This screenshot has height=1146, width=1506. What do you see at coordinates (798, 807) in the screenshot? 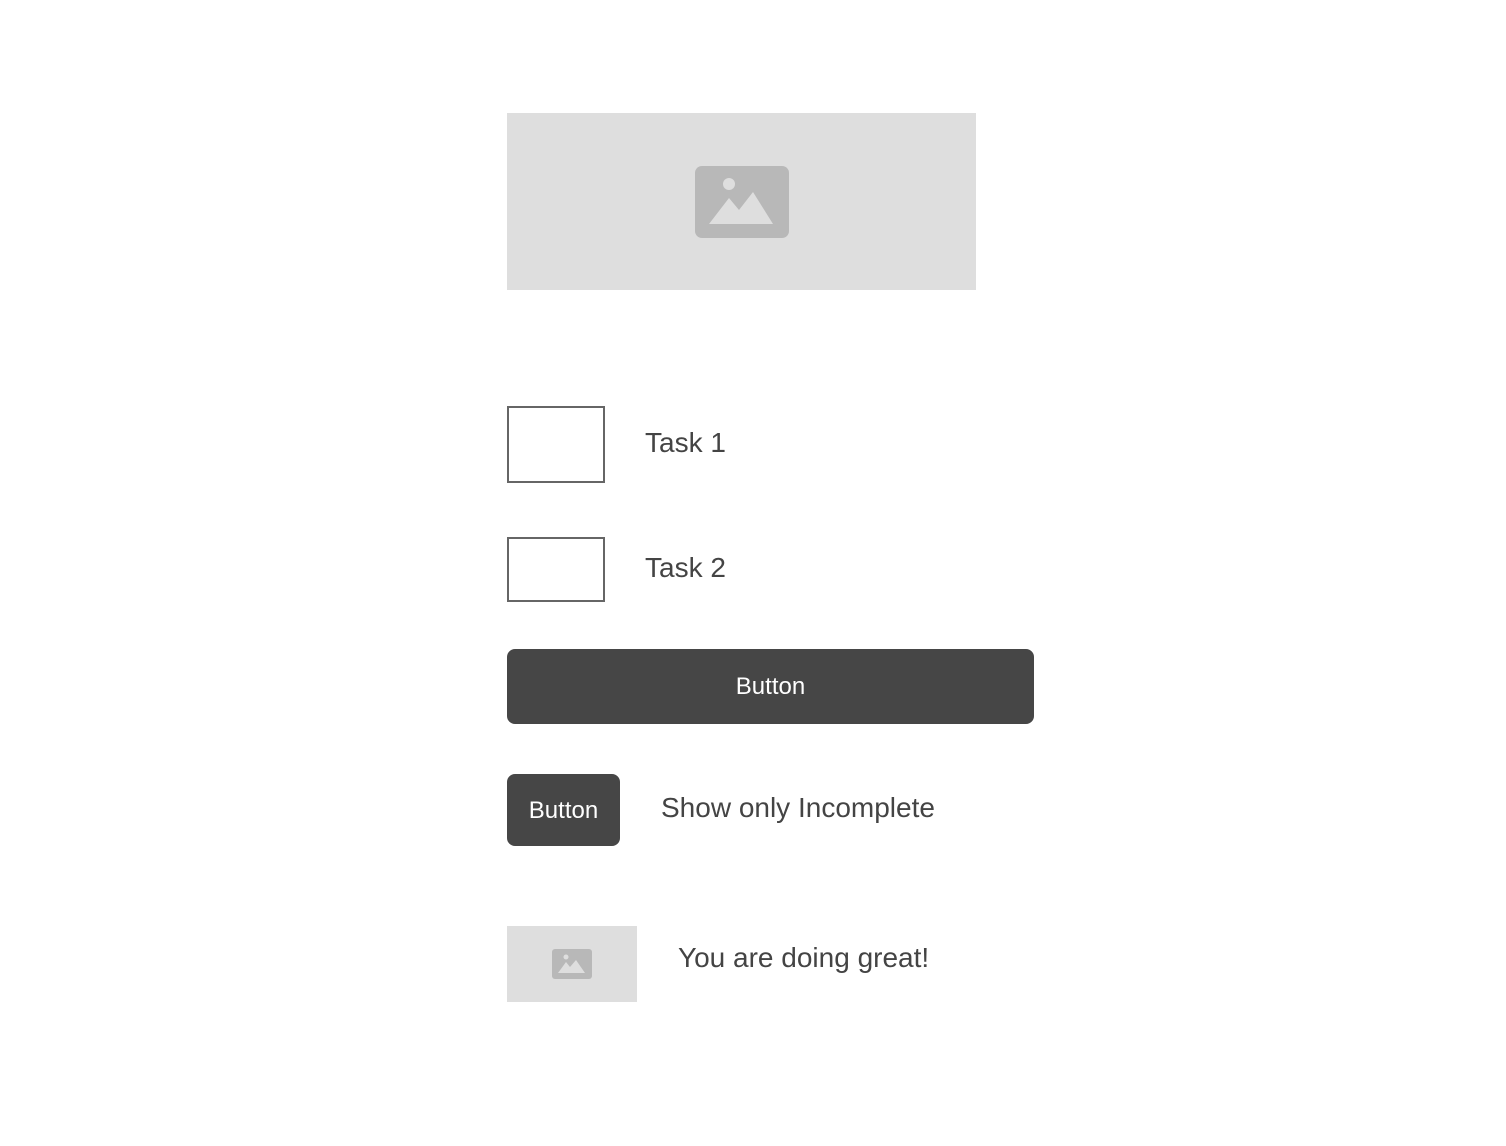
I see `filter-label: Show only Incomplete` at bounding box center [798, 807].